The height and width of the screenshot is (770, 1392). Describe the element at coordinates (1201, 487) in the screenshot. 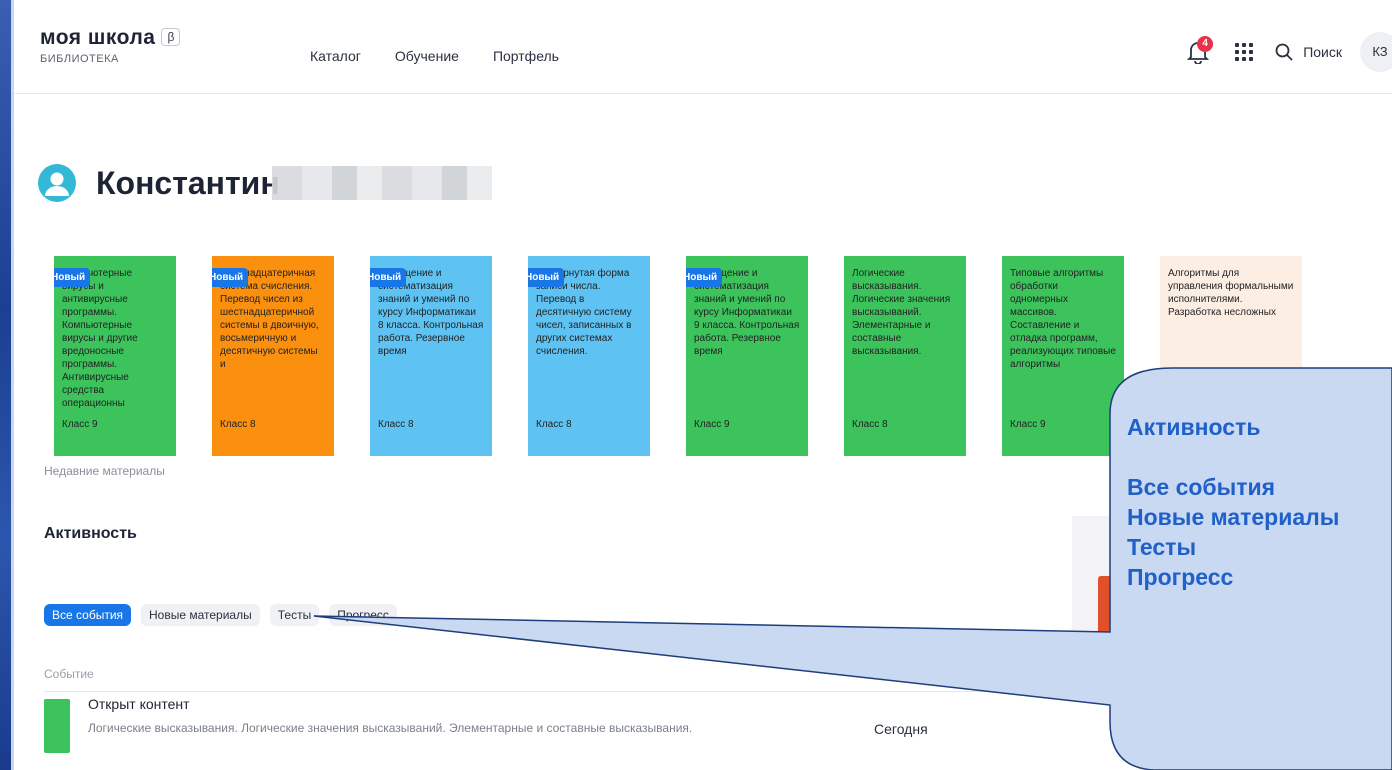

I see `callout-item: Все события` at that location.